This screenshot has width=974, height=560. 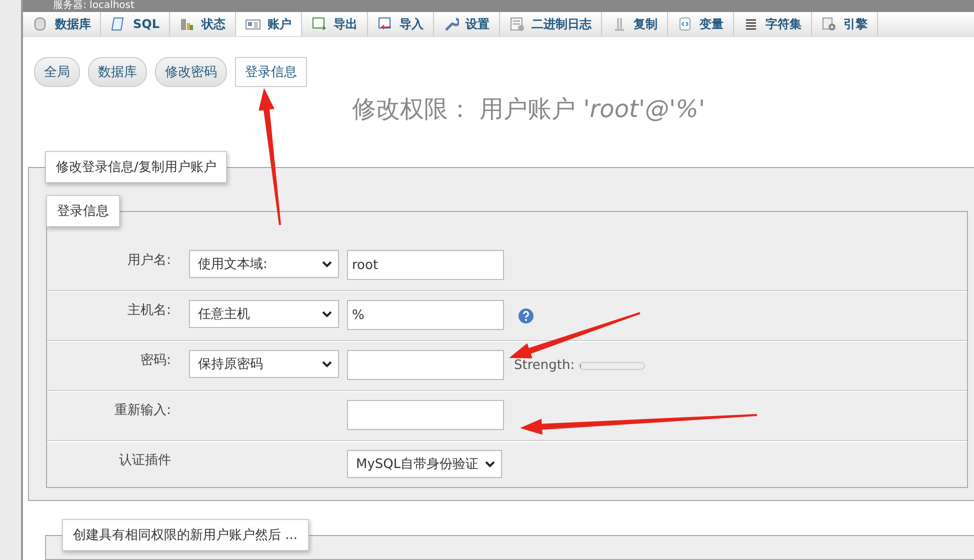 What do you see at coordinates (264, 314) in the screenshot?
I see `dropdown: 任意主机` at bounding box center [264, 314].